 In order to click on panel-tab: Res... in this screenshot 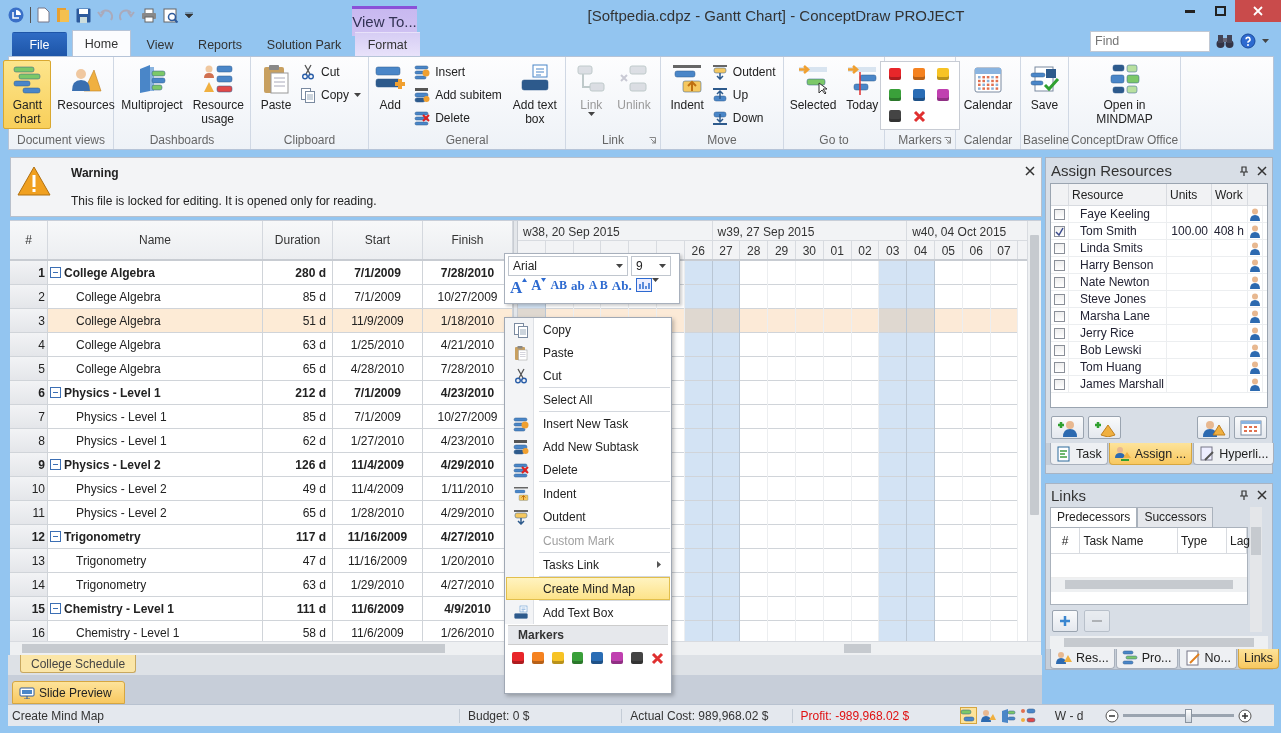, I will do `click(1082, 658)`.